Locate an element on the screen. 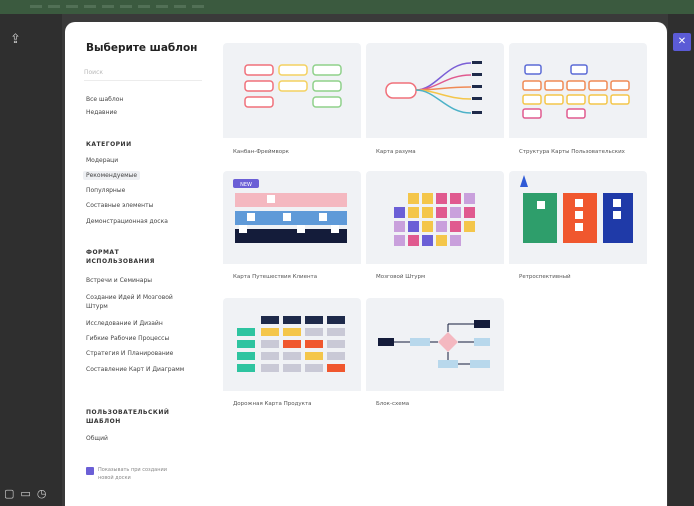 Image resolution: width=694 pixels, height=506 pixels. card-thumbnail: NEW is located at coordinates (292, 217).